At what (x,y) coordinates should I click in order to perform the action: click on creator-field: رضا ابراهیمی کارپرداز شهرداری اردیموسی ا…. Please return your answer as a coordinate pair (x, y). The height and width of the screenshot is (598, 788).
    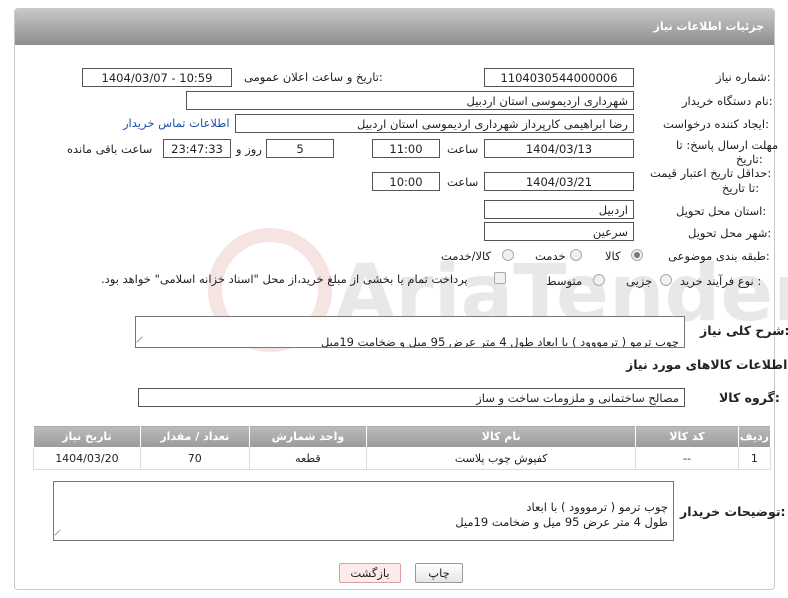
    Looking at the image, I should click on (434, 123).